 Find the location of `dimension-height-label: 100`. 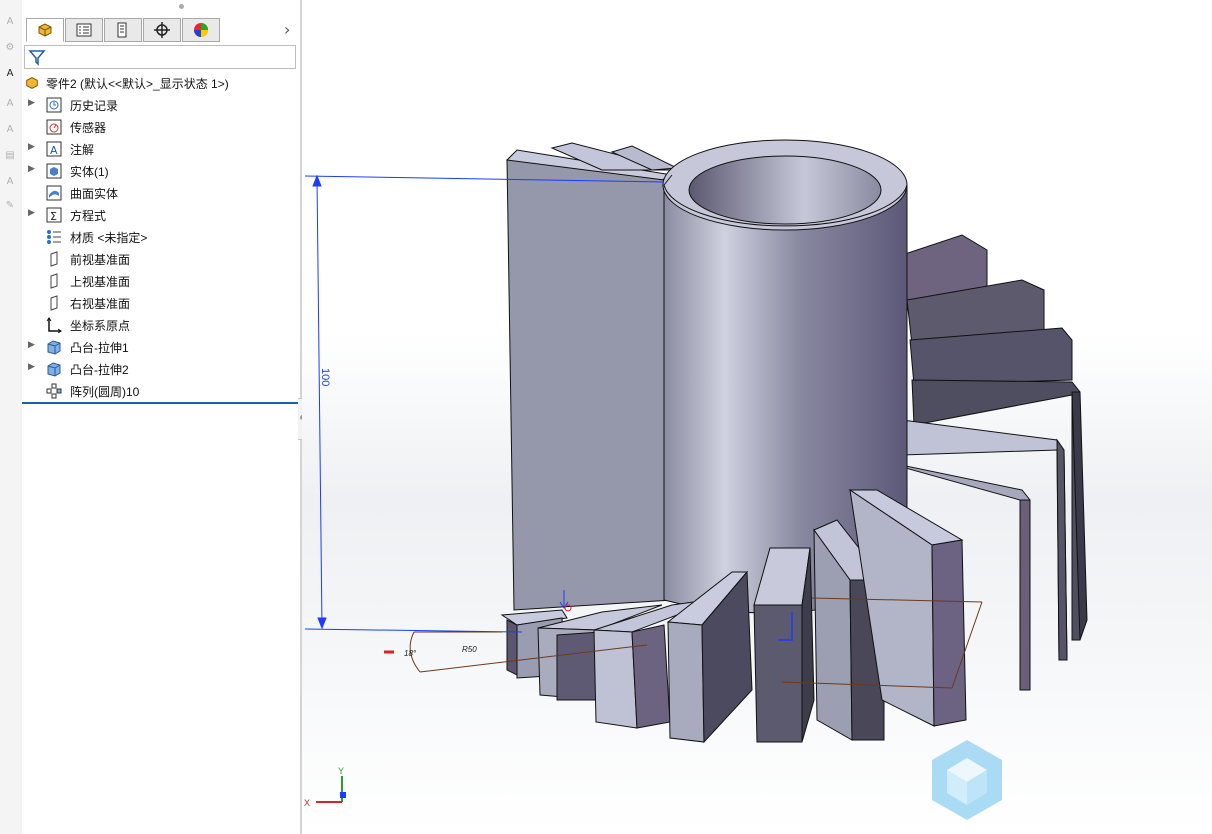

dimension-height-label: 100 is located at coordinates (325, 377).